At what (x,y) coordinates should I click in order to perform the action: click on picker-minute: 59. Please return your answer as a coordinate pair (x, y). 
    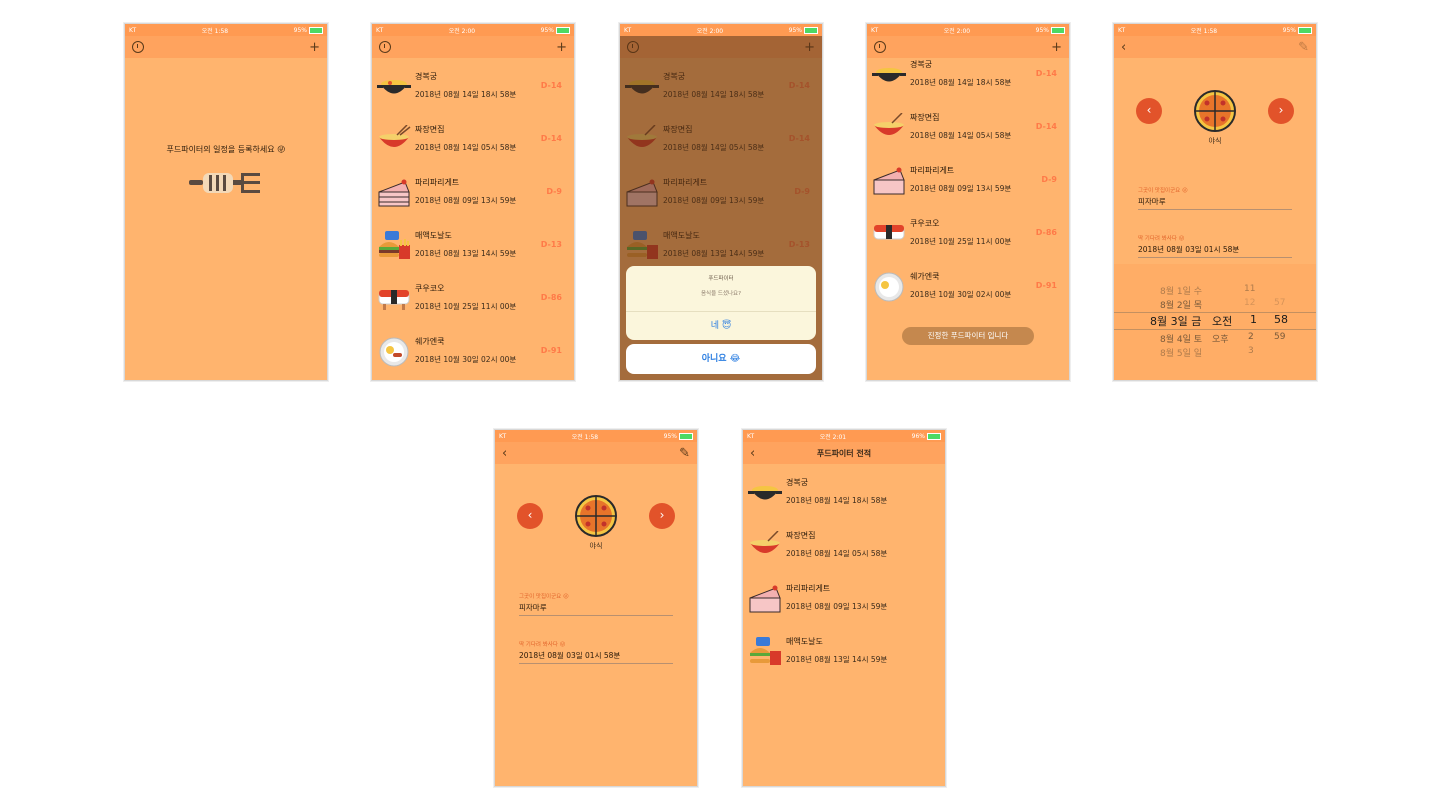
    Looking at the image, I should click on (1280, 337).